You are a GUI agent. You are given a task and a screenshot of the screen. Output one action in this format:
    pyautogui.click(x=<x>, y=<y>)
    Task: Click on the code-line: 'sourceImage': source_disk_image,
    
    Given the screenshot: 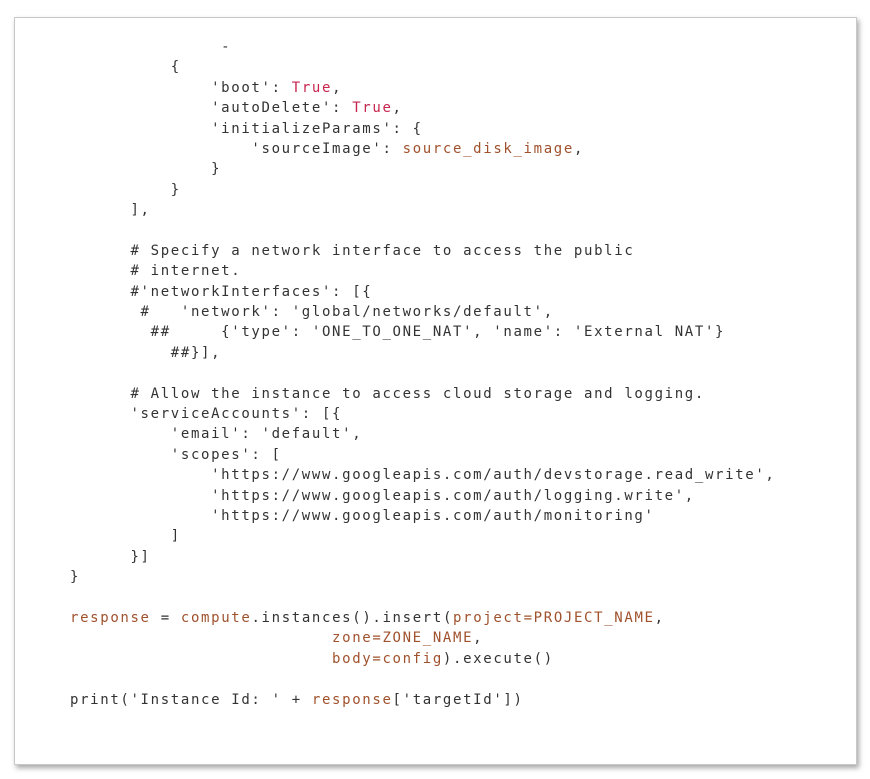 What is the action you would take?
    pyautogui.click(x=423, y=149)
    